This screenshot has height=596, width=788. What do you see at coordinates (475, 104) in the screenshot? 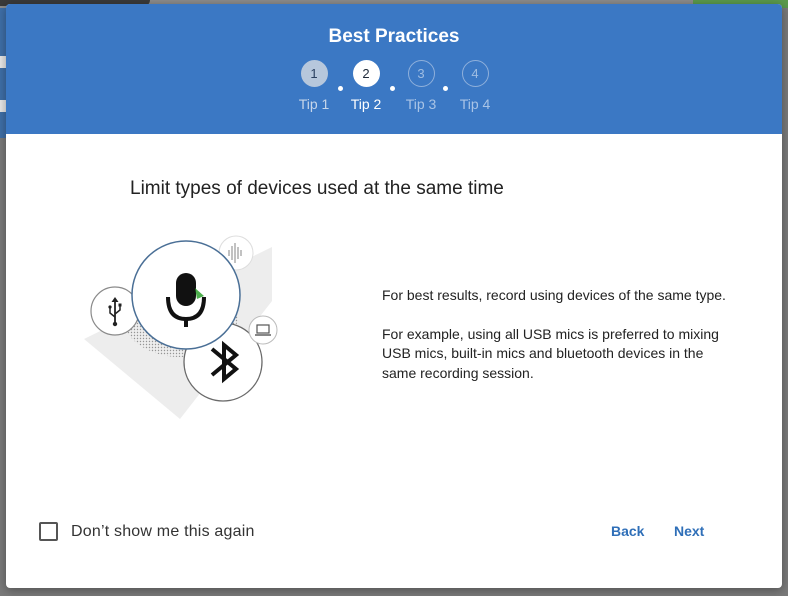
I see `step-label: Tip 4` at bounding box center [475, 104].